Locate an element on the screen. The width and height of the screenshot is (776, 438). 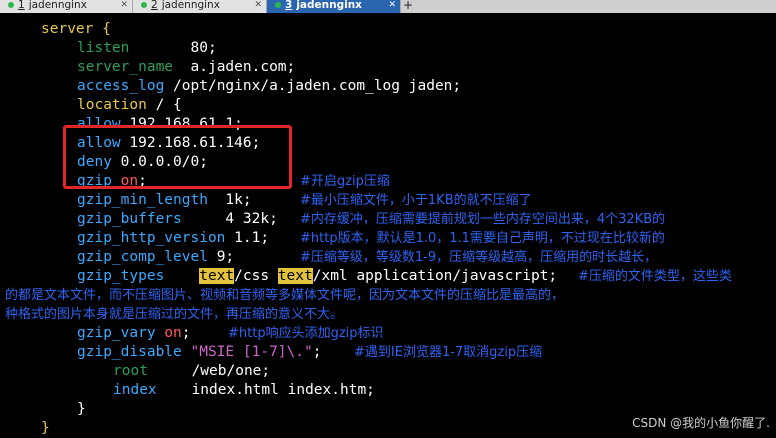
code-line: gzip_http_version 1.1; is located at coordinates (173, 238).